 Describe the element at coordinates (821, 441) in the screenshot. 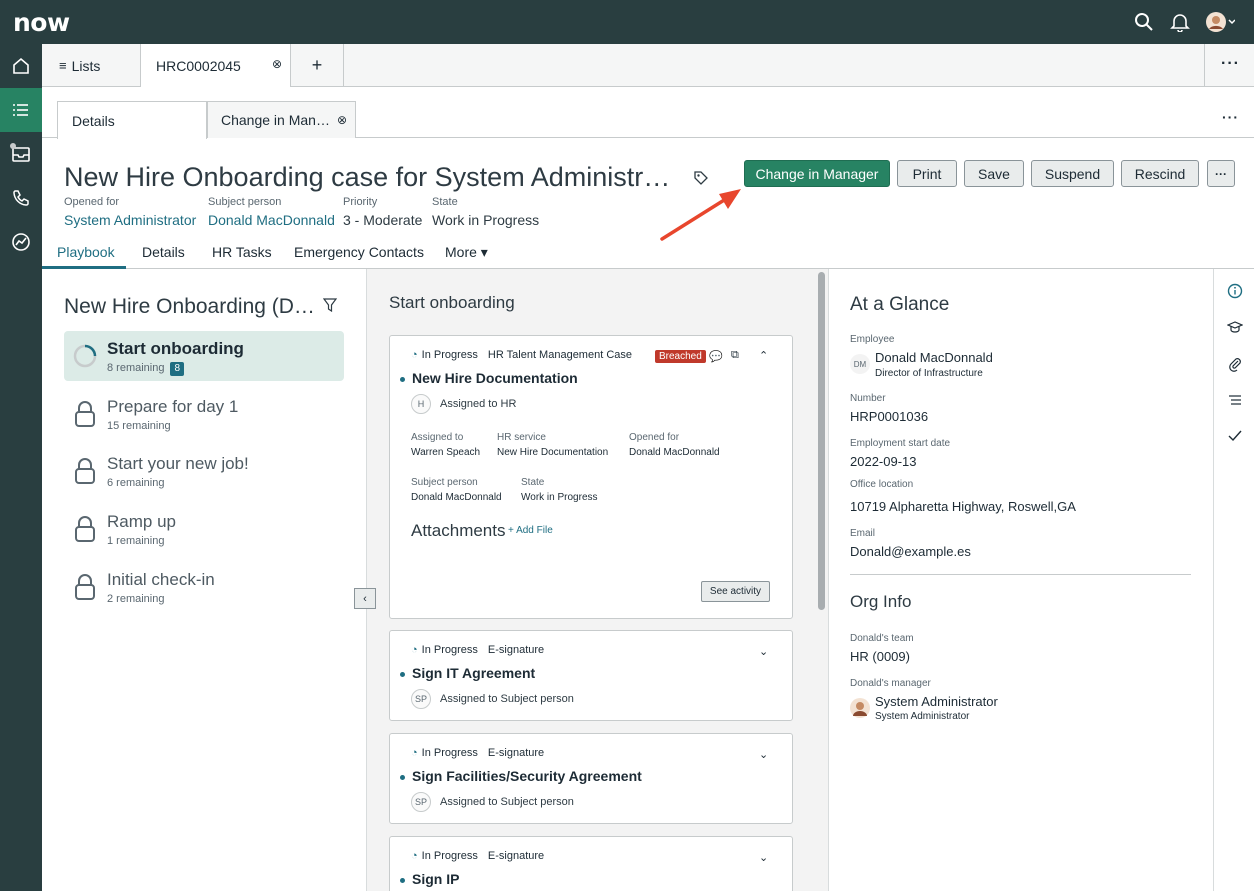

I see `scrollbar-thumb` at that location.